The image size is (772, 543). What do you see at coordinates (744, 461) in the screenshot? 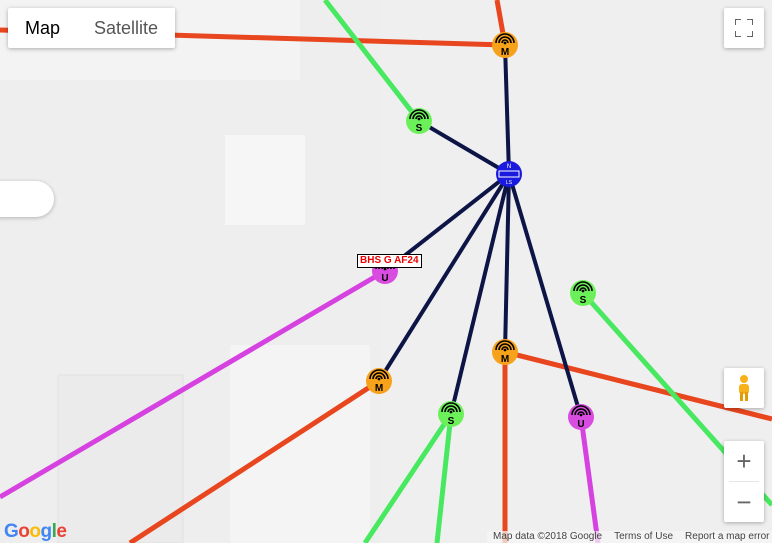
I see `zoom-in-button: +` at bounding box center [744, 461].